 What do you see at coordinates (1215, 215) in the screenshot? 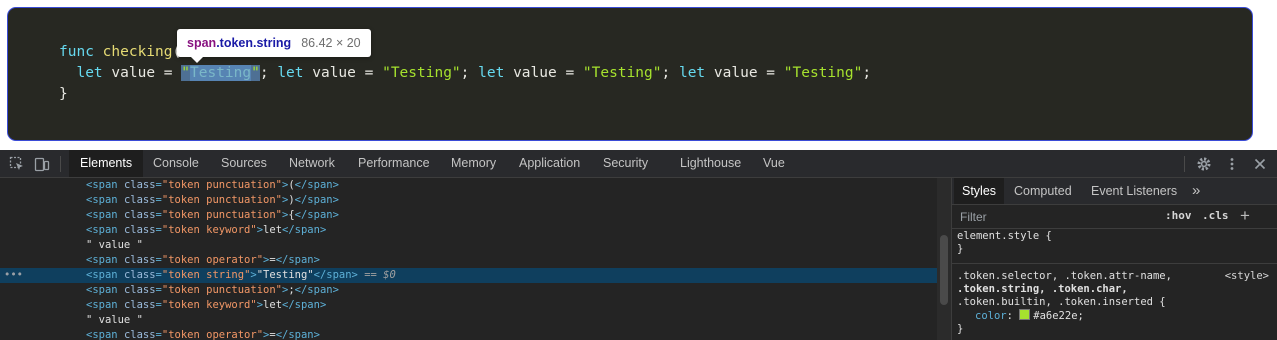
I see `class-toggle: .cls` at bounding box center [1215, 215].